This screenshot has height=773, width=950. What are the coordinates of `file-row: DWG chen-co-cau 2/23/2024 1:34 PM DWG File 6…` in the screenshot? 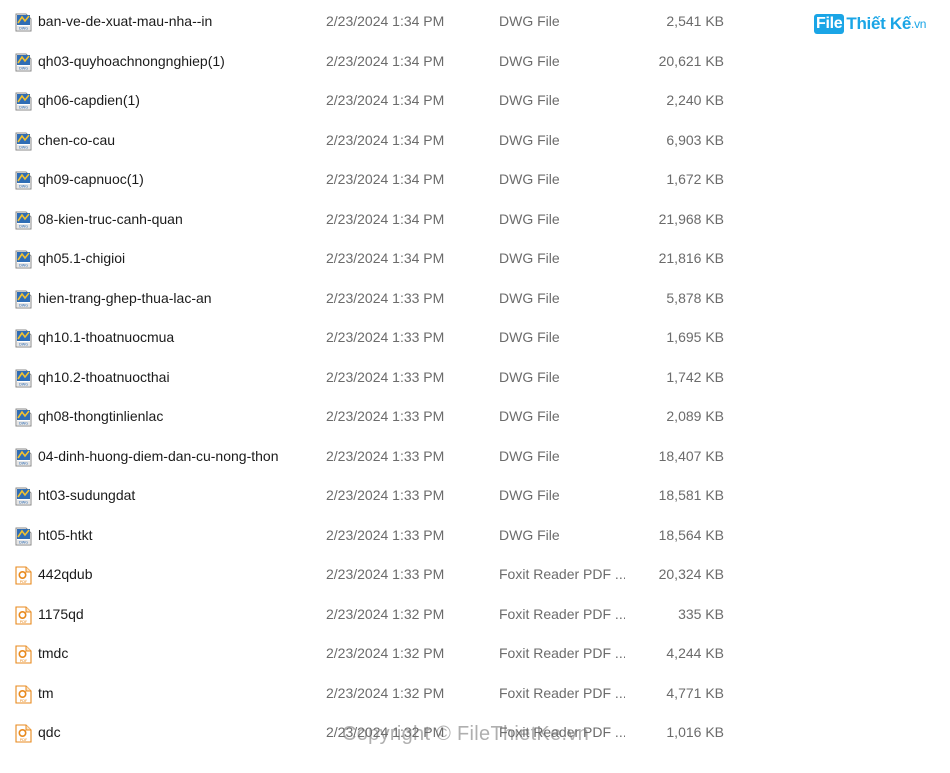 It's located at (475, 141).